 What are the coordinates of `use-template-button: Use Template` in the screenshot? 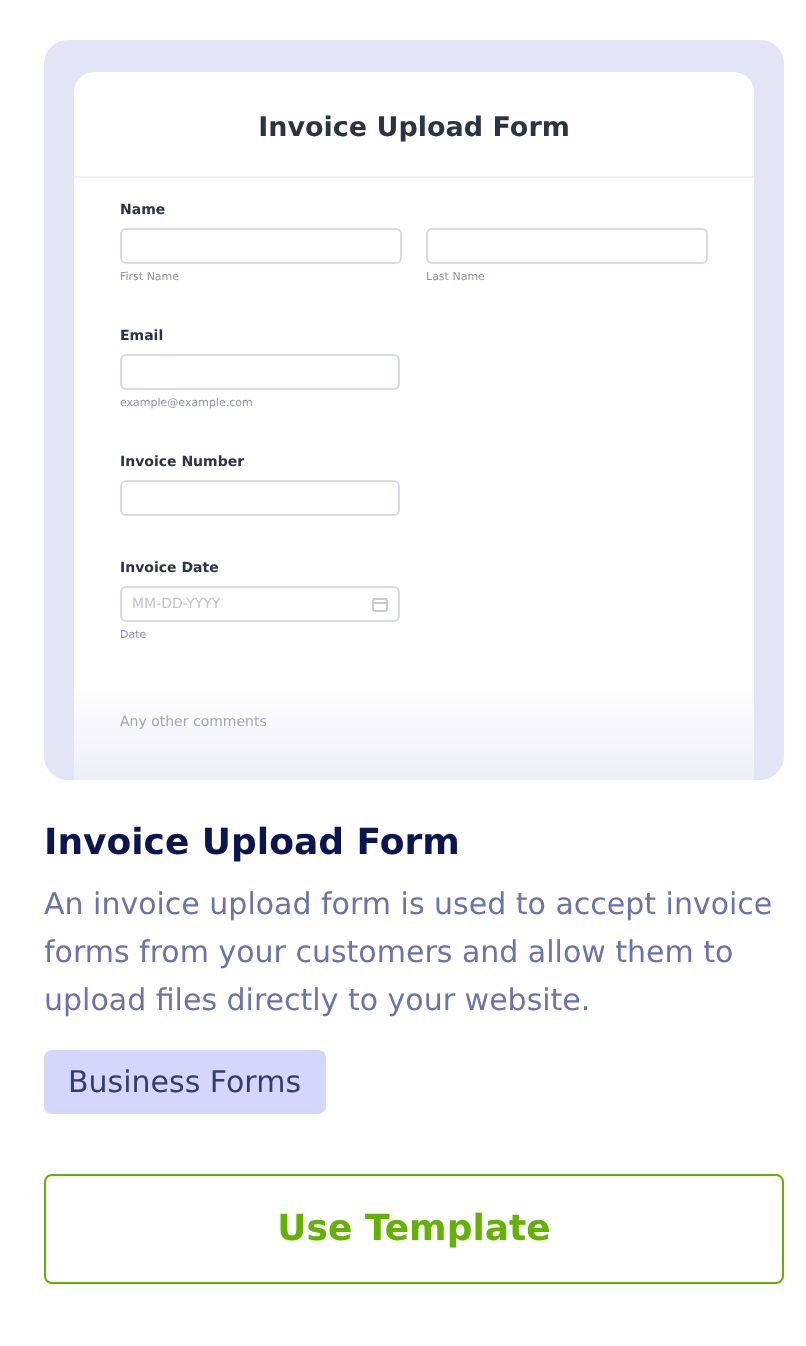 It's located at (414, 1229).